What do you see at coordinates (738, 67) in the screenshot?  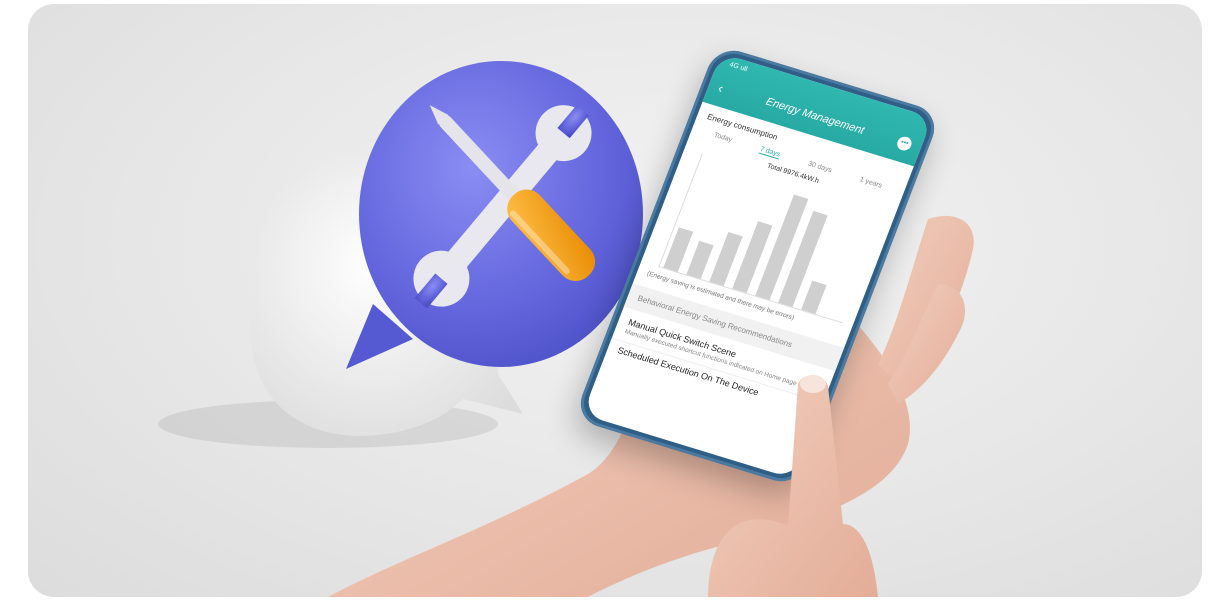 I see `status-bar: 4G ull` at bounding box center [738, 67].